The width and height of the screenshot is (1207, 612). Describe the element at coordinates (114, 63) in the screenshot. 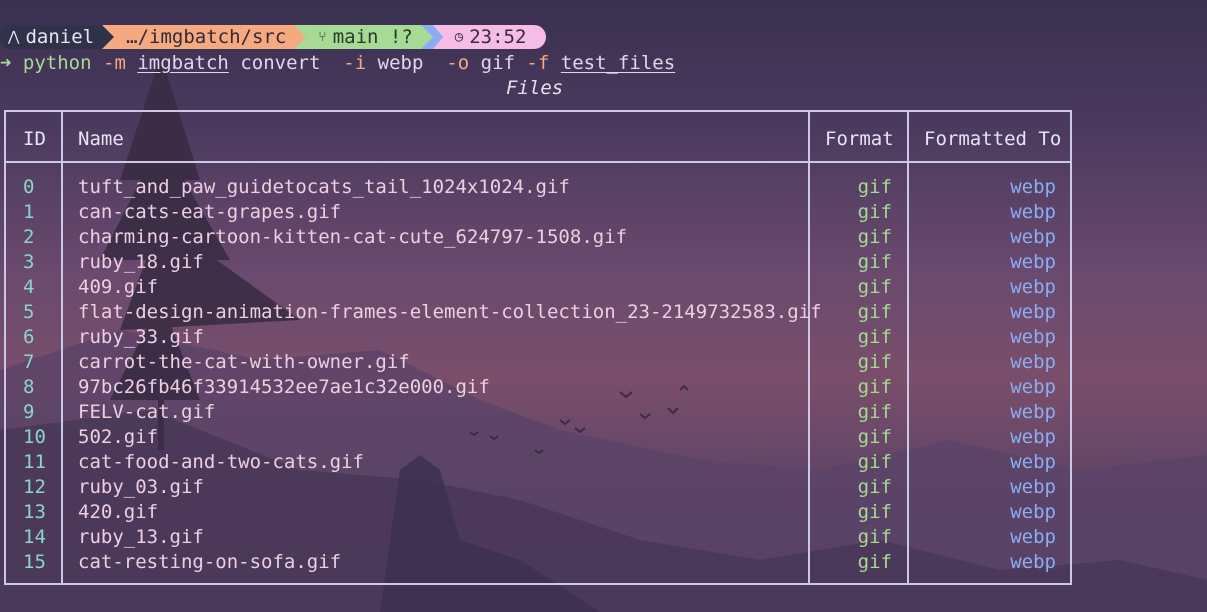

I see `command-flag: -m` at that location.